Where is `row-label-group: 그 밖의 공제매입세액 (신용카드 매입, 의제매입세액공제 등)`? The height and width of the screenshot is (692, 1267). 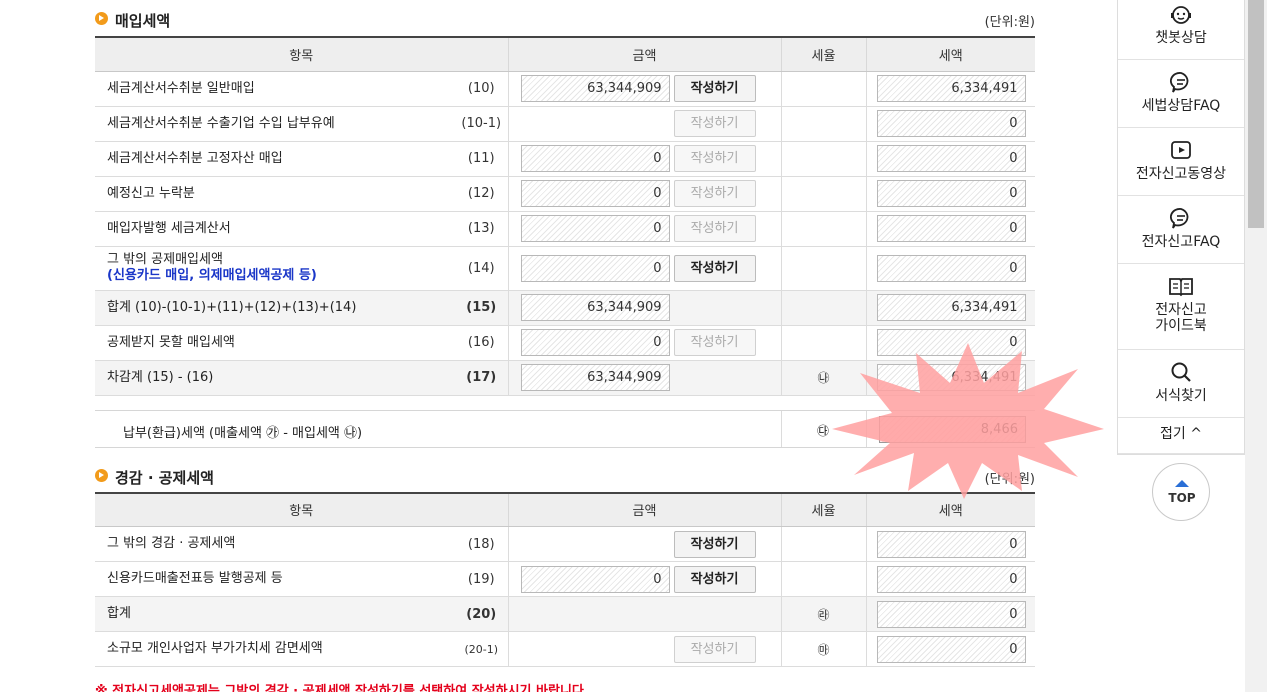 row-label-group: 그 밖의 공제매입세액 (신용카드 매입, 의제매입세액공제 등) is located at coordinates (275, 268).